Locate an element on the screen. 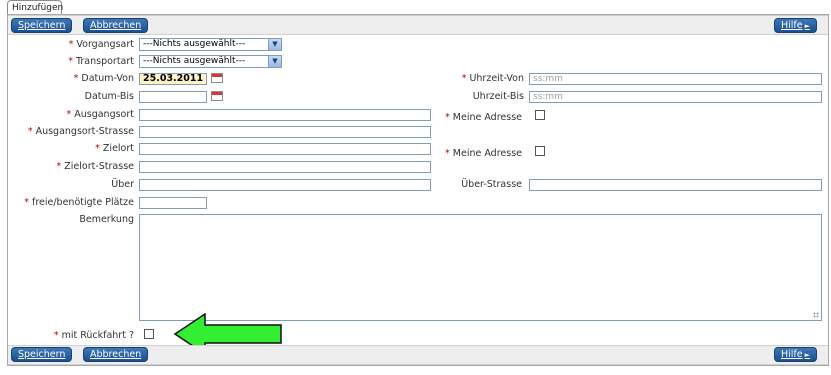 The image size is (831, 375). rueckfahrt-label-text: mit Rückfahrt ? is located at coordinates (97, 335).